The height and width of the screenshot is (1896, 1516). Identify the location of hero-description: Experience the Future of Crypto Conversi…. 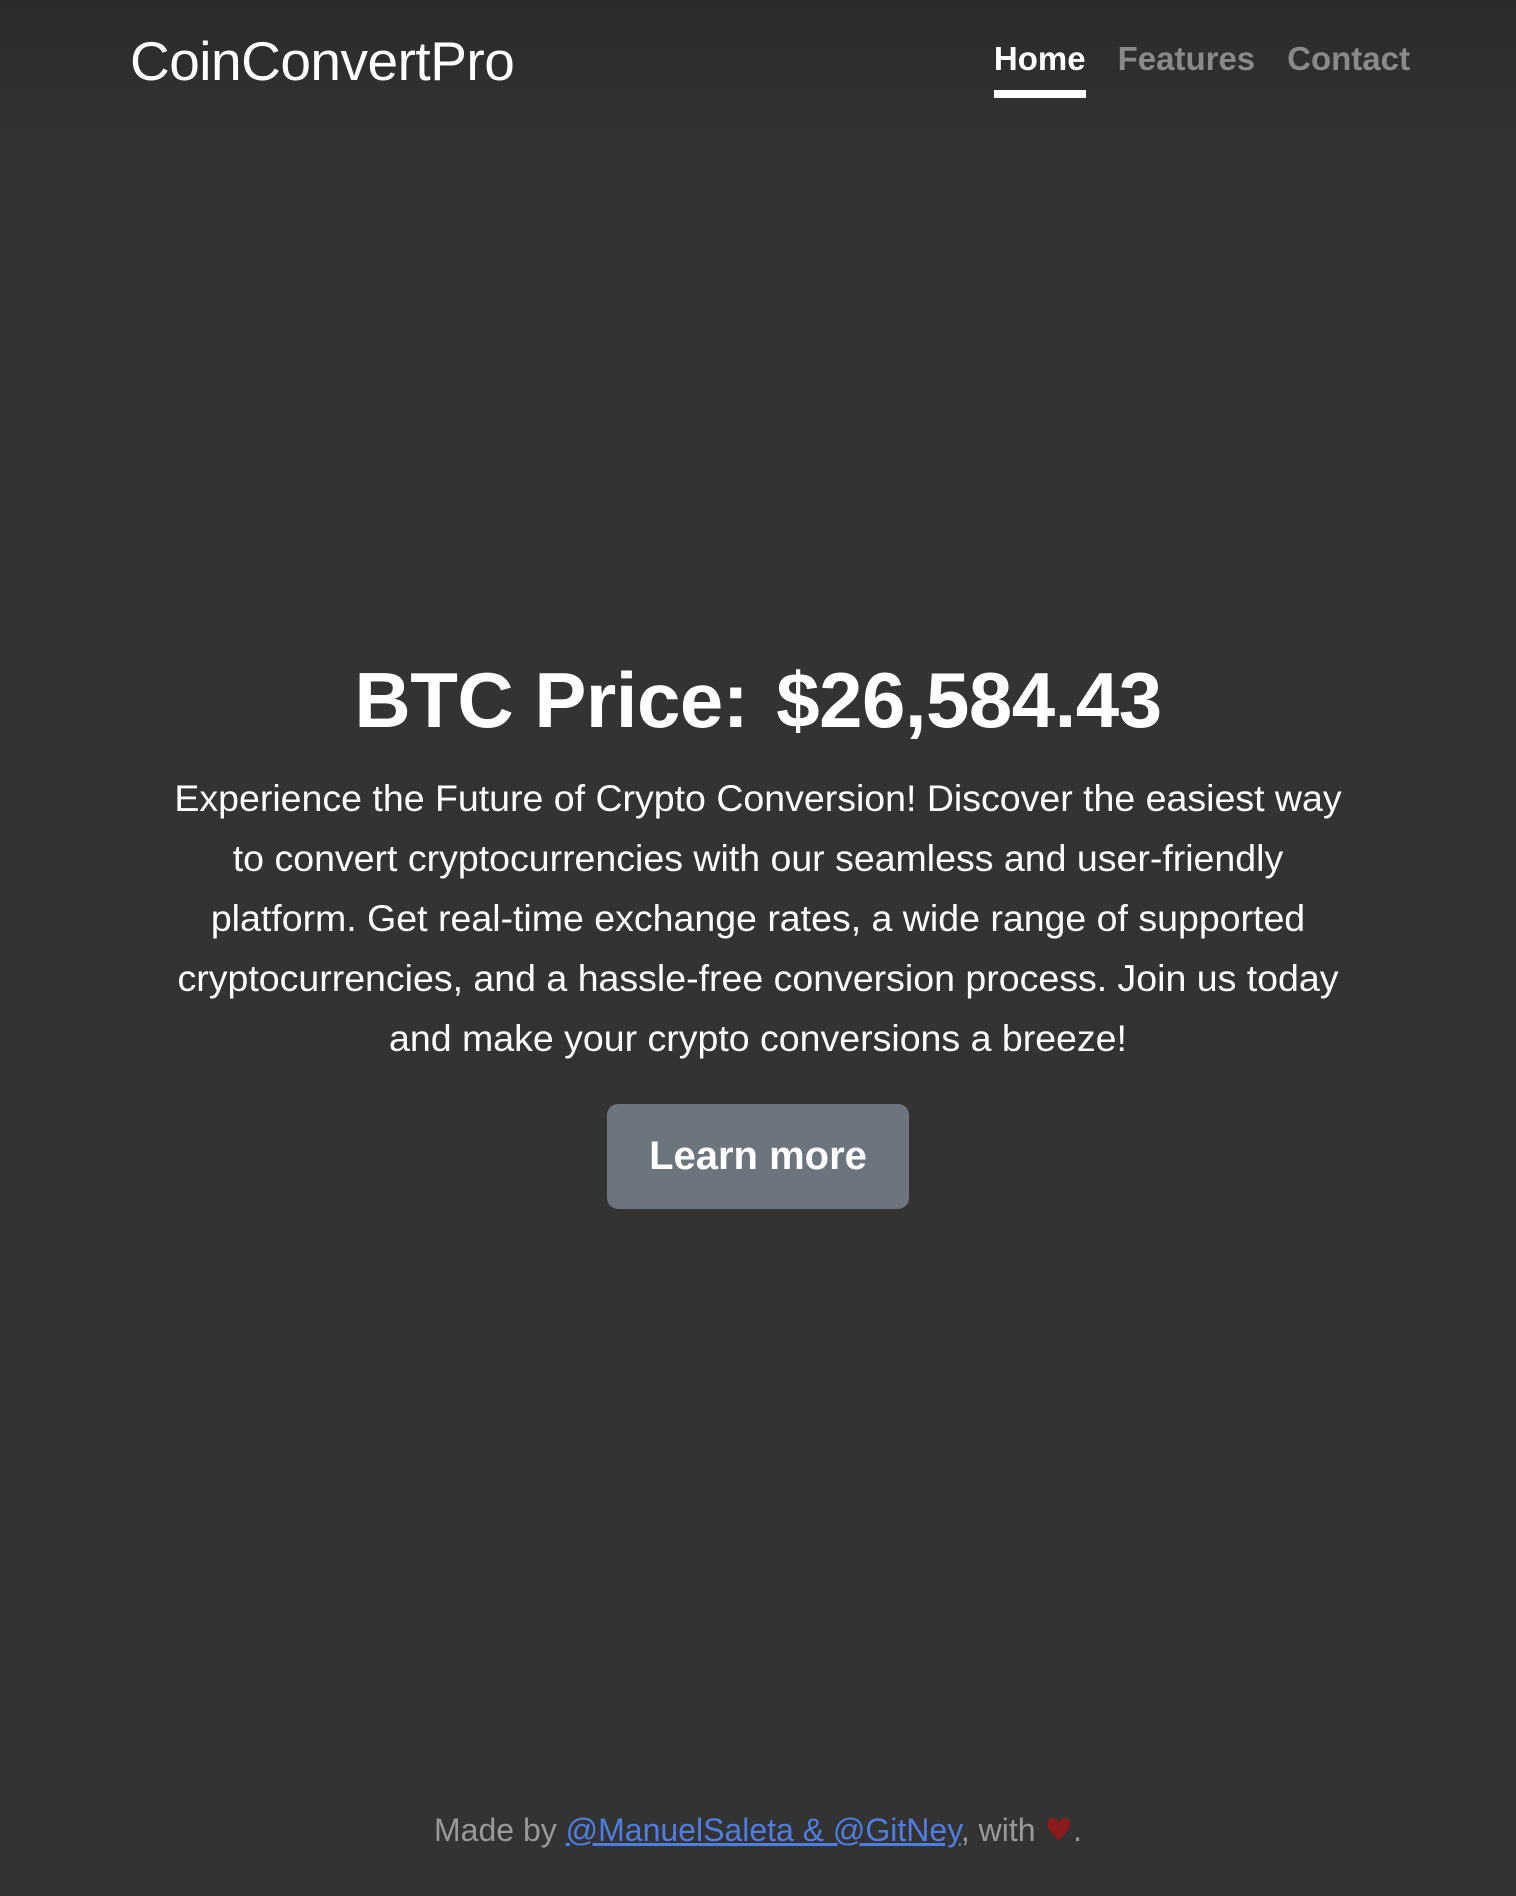
(758, 918).